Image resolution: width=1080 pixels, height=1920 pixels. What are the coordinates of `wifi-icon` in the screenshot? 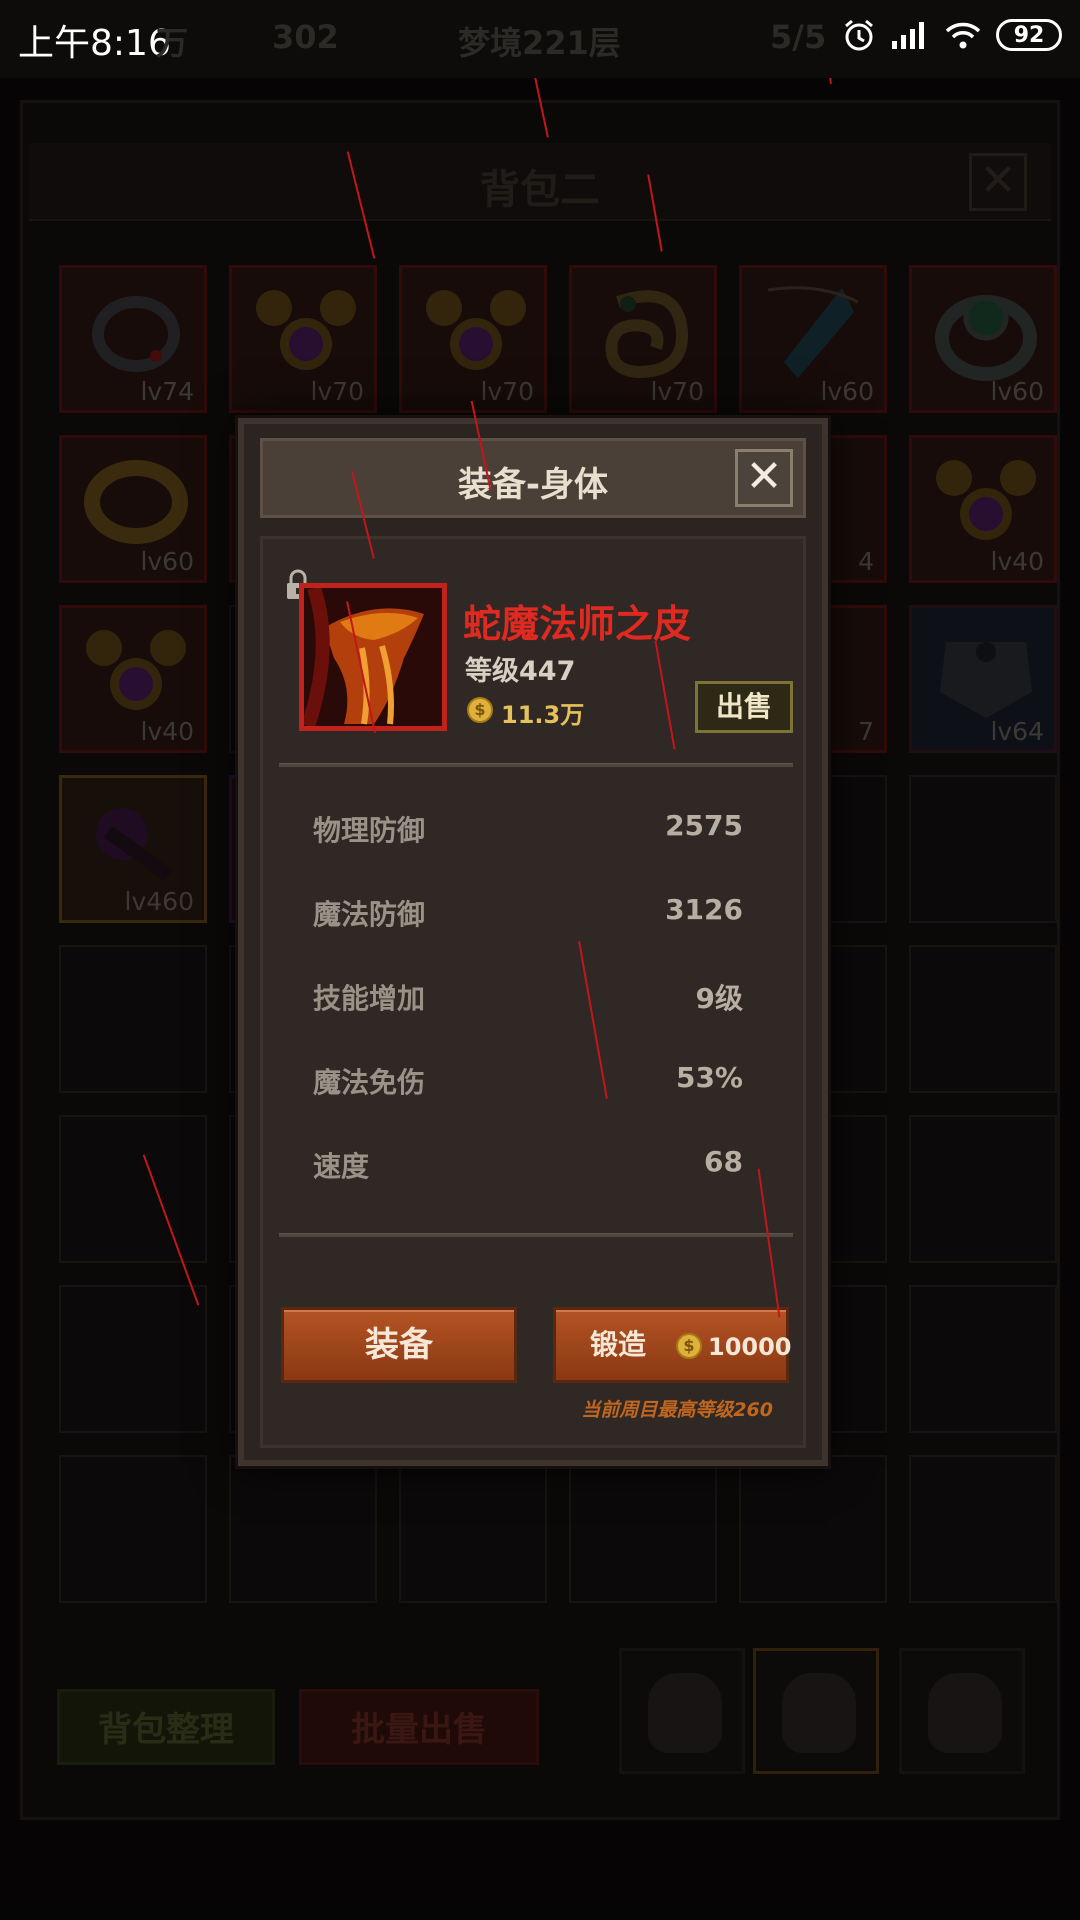 It's located at (963, 35).